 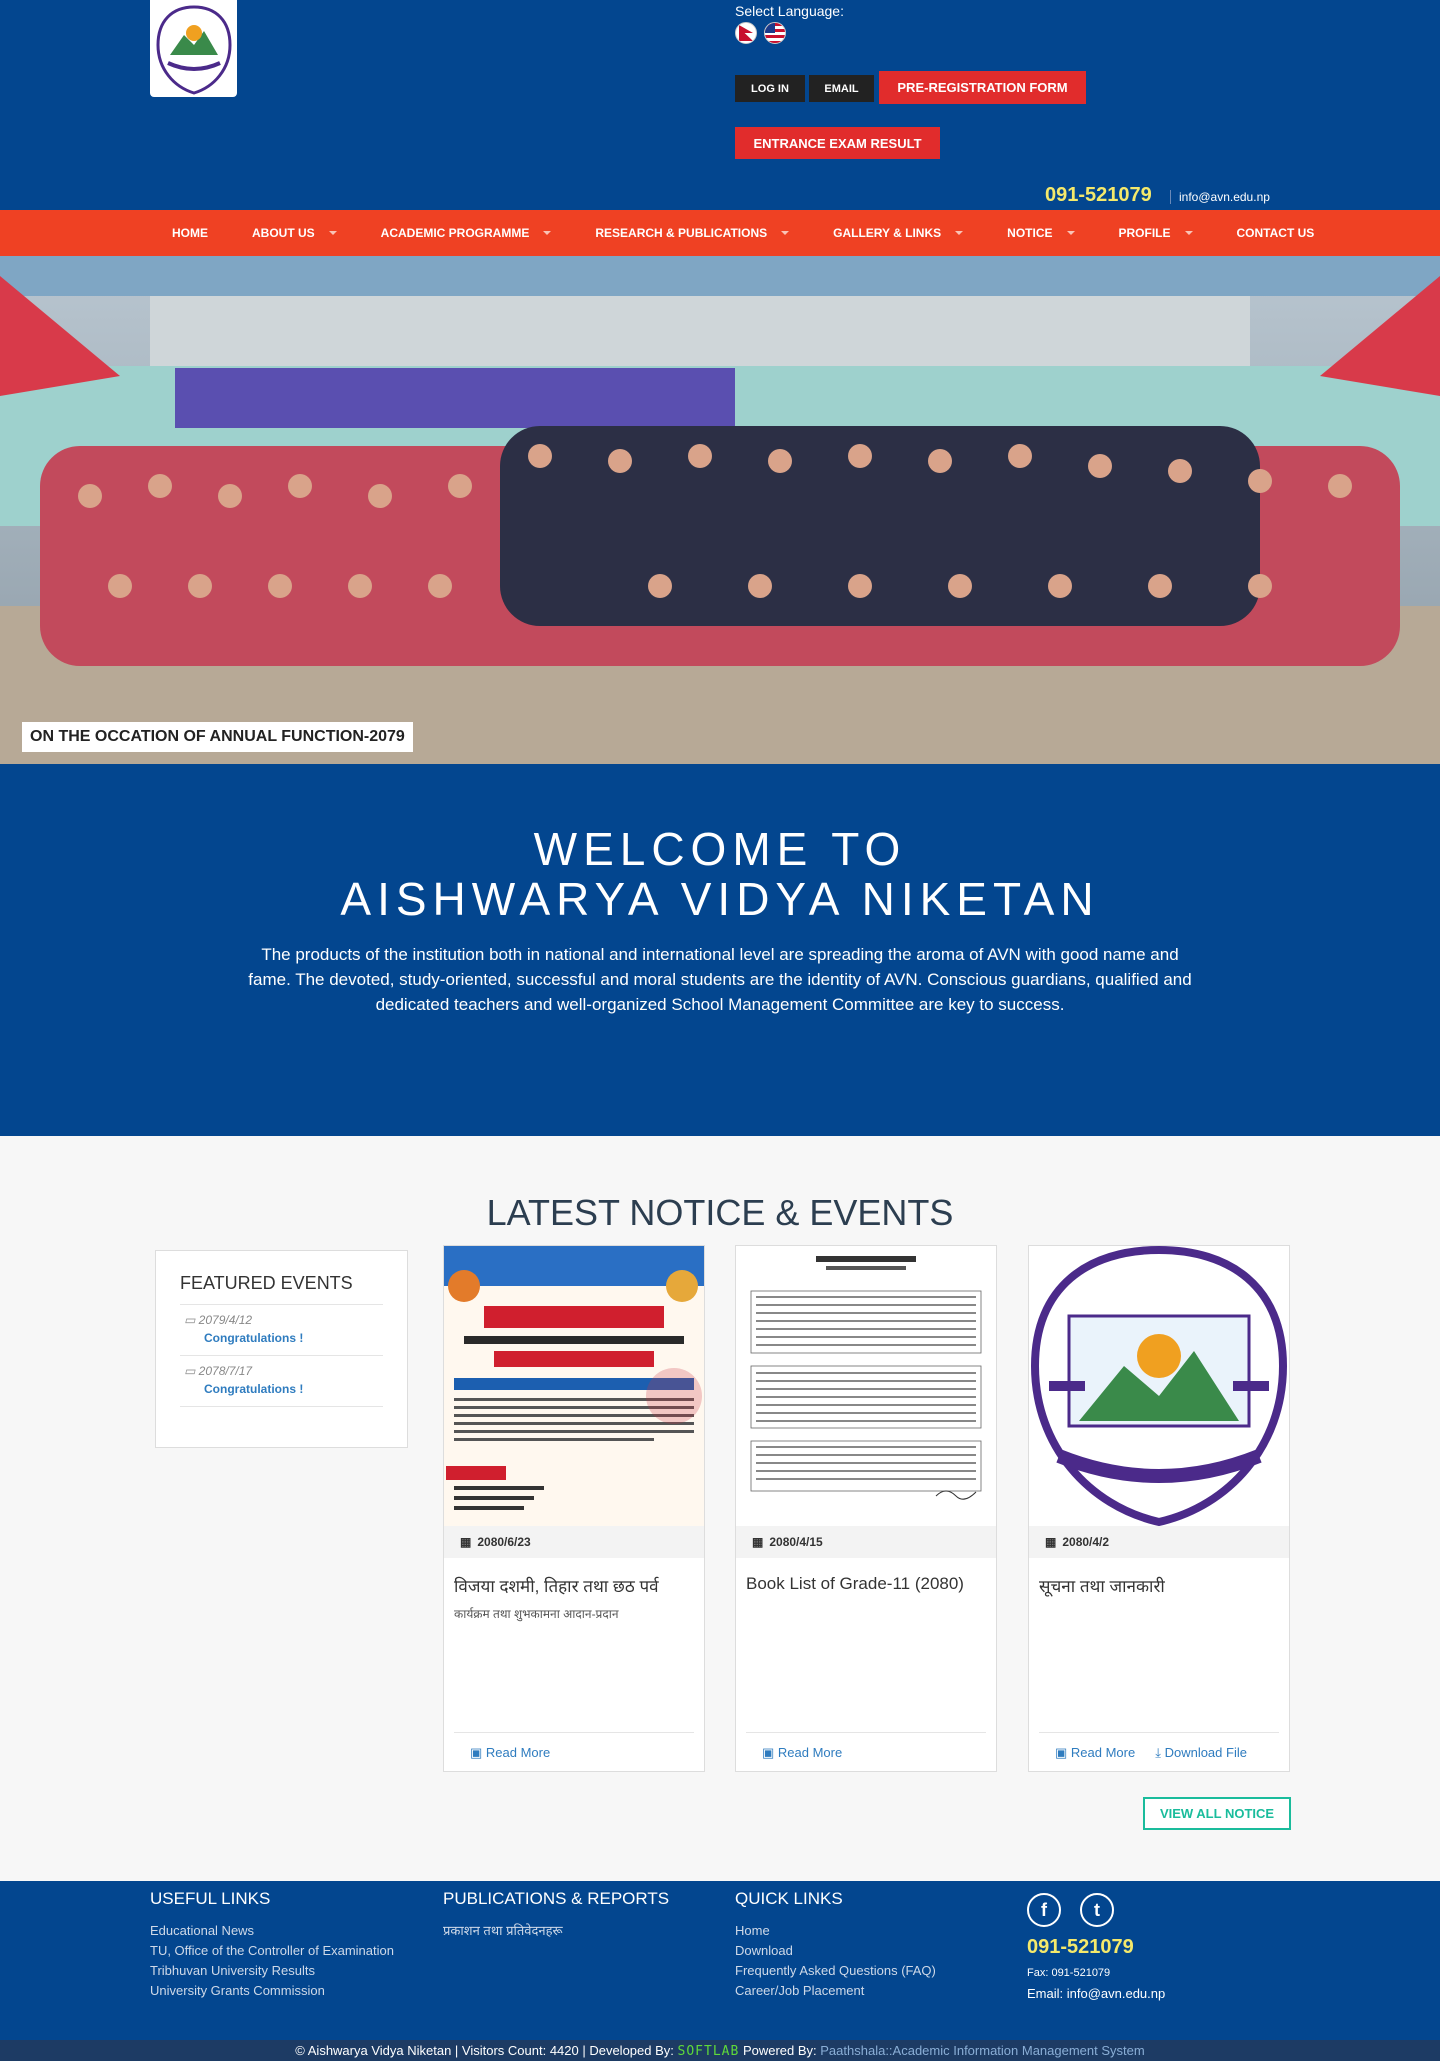 What do you see at coordinates (866, 1576) in the screenshot?
I see `notice-card-title: Book List of Grade-11 (2080)` at bounding box center [866, 1576].